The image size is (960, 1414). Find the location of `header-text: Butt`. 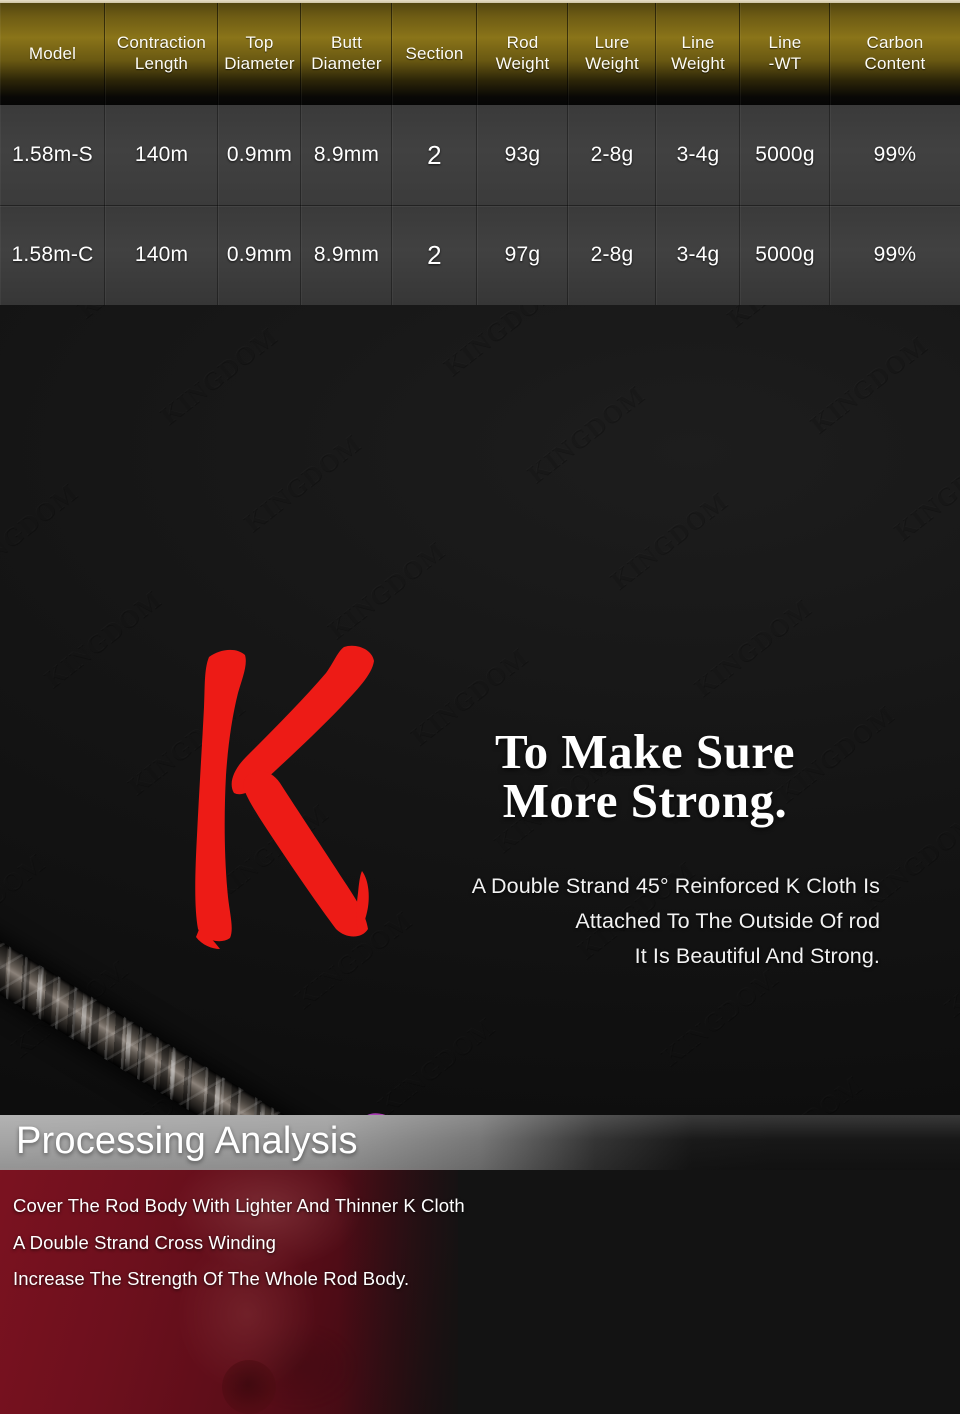

header-text: Butt is located at coordinates (346, 43).